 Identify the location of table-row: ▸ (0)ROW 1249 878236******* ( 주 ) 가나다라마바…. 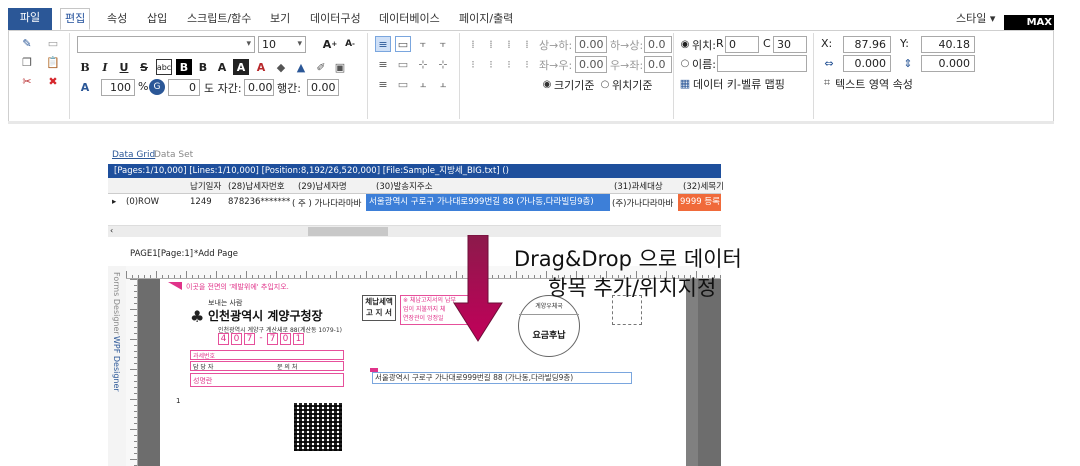
(414, 202).